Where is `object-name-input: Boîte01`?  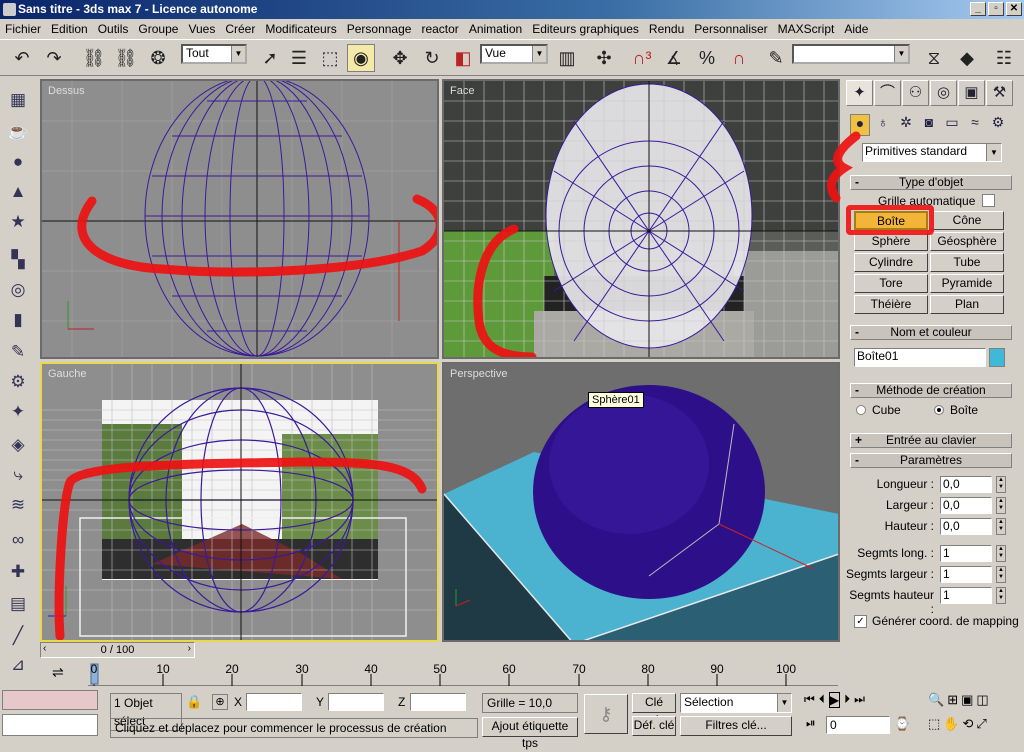
object-name-input: Boîte01 is located at coordinates (920, 357).